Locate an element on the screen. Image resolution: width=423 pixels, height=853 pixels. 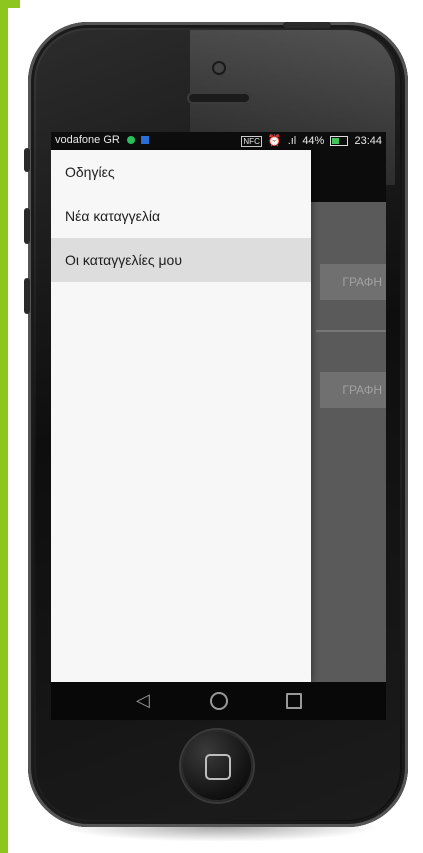
carrier-name: vodafone GR is located at coordinates (87, 140).